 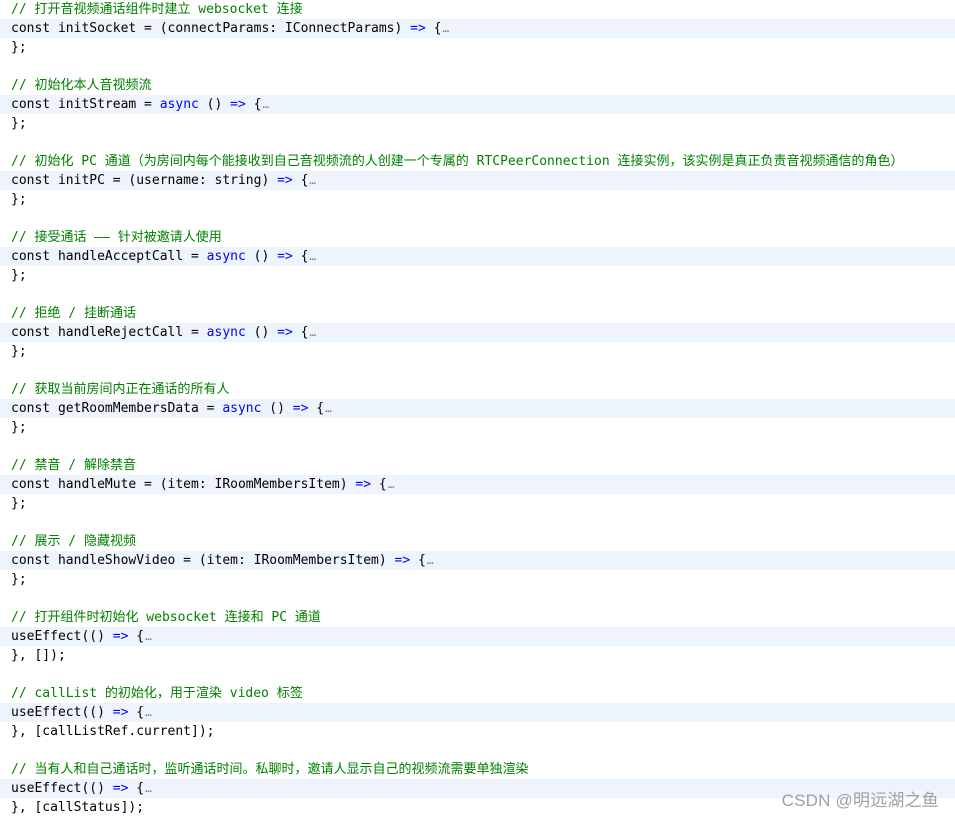 What do you see at coordinates (160, 256) in the screenshot?
I see `code-head-text: const handleAcceptCall = async () => {` at bounding box center [160, 256].